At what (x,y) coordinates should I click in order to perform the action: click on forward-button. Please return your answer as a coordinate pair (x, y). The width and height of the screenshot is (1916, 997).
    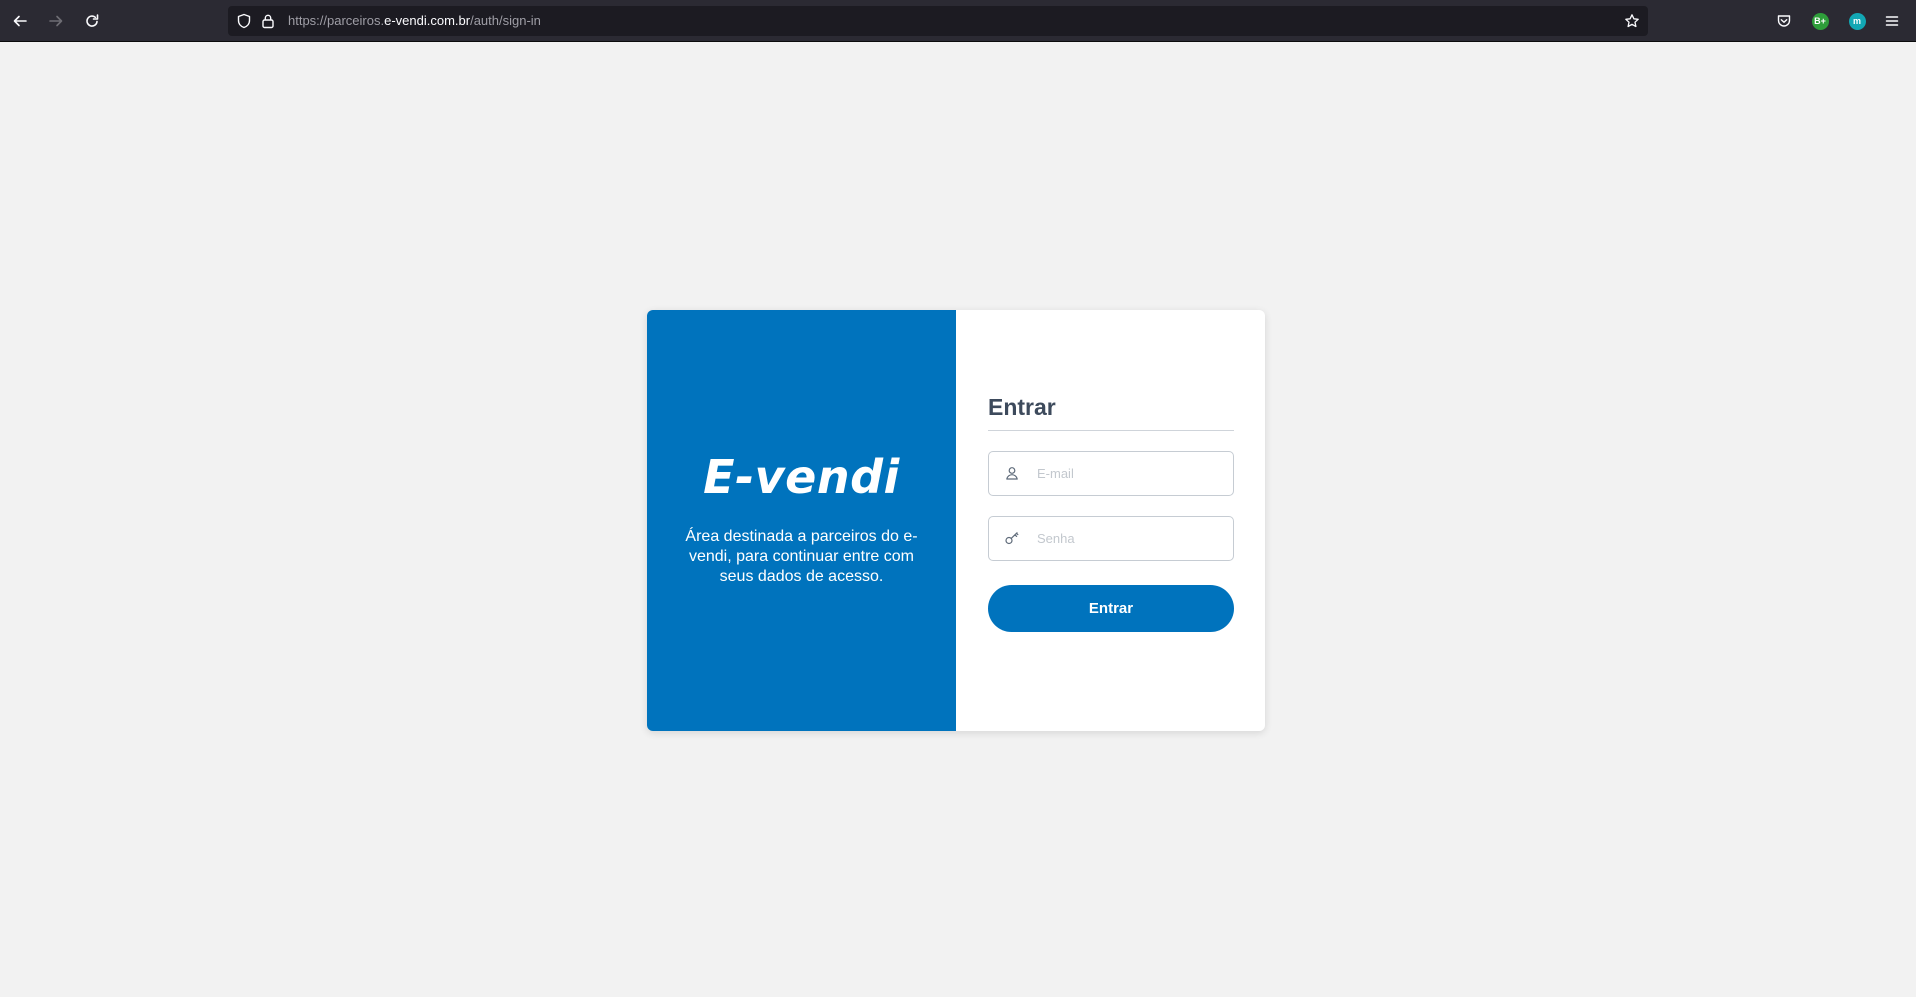
    Looking at the image, I should click on (56, 21).